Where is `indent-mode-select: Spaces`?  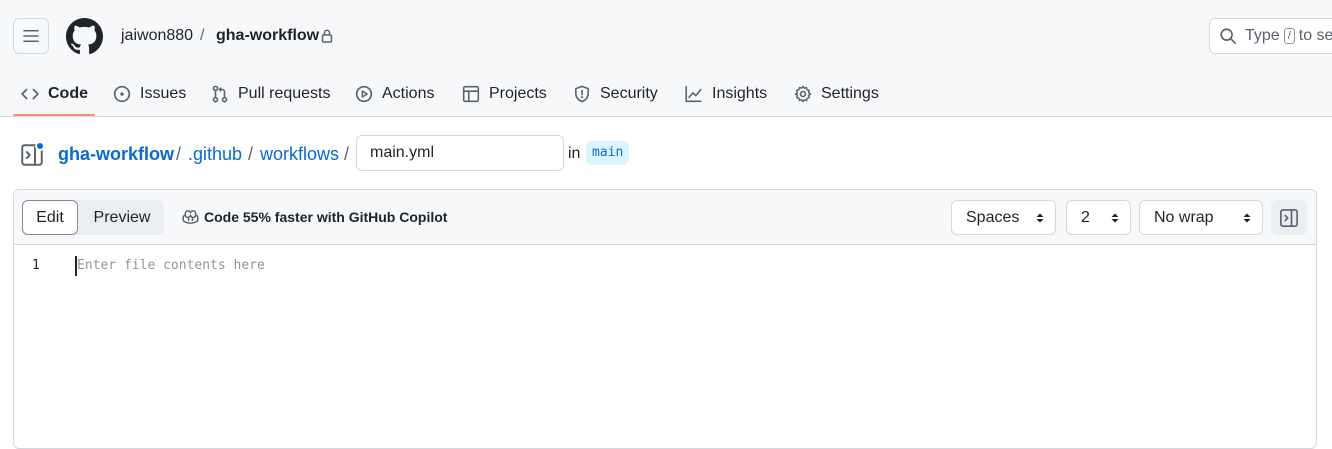 indent-mode-select: Spaces is located at coordinates (1003, 217).